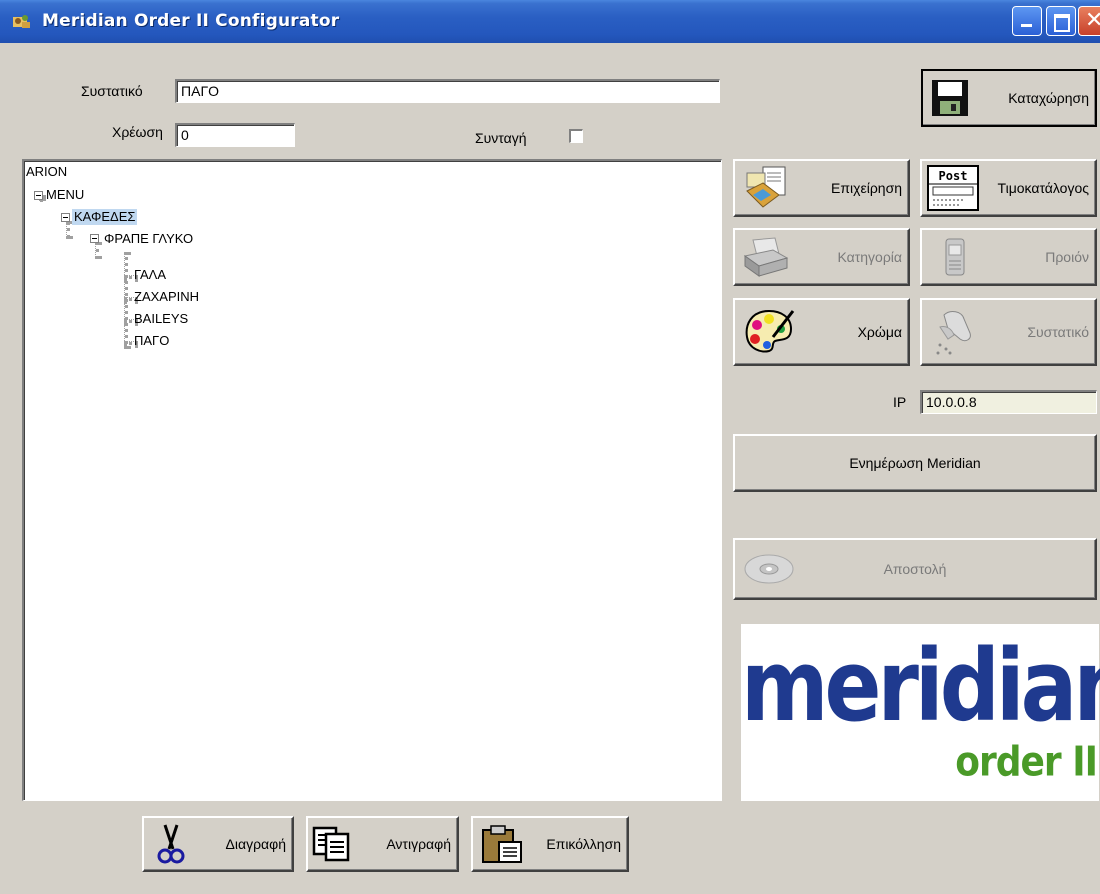  I want to click on product-button-label: Προιόν, so click(1067, 257).